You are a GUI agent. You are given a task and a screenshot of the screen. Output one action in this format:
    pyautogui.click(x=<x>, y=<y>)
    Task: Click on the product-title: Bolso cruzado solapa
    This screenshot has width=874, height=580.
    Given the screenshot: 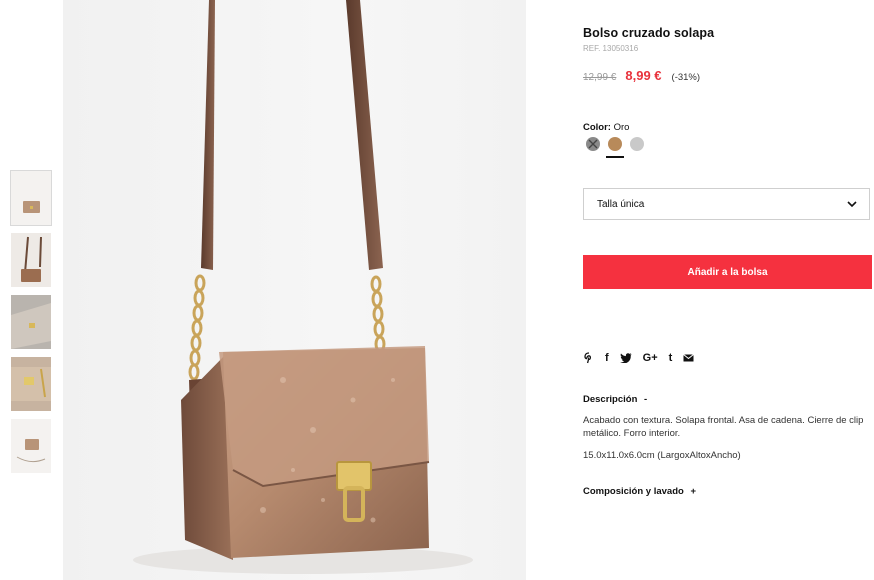 What is the action you would take?
    pyautogui.click(x=649, y=33)
    